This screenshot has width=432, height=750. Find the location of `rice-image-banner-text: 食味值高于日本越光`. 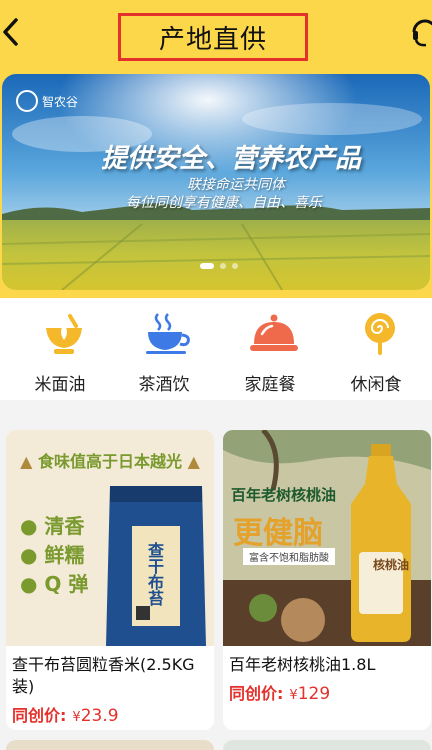

rice-image-banner-text: 食味值高于日本越光 is located at coordinates (109, 461).